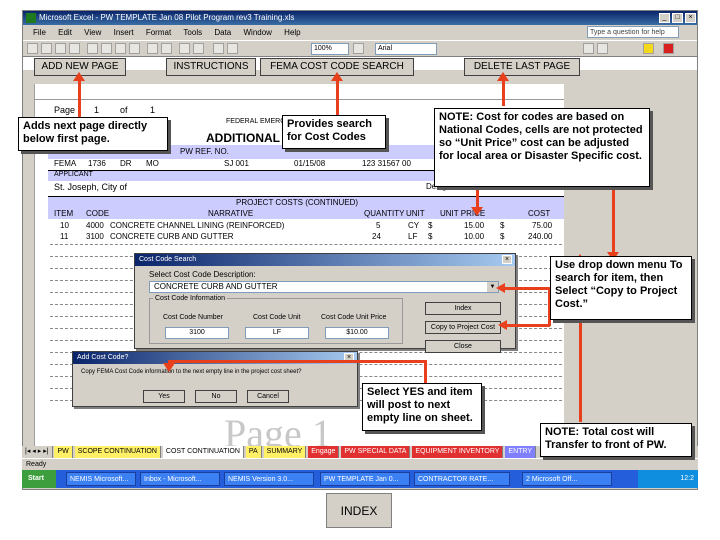 This screenshot has height=540, width=720. What do you see at coordinates (65, 110) in the screenshot?
I see `page-label: Page` at bounding box center [65, 110].